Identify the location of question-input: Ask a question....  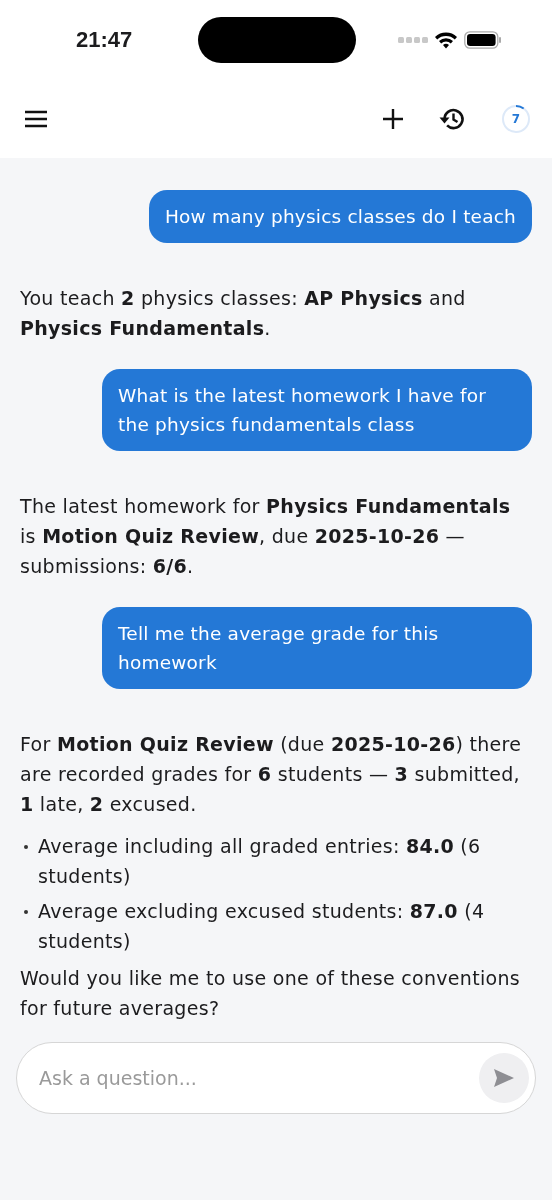
(258, 1078).